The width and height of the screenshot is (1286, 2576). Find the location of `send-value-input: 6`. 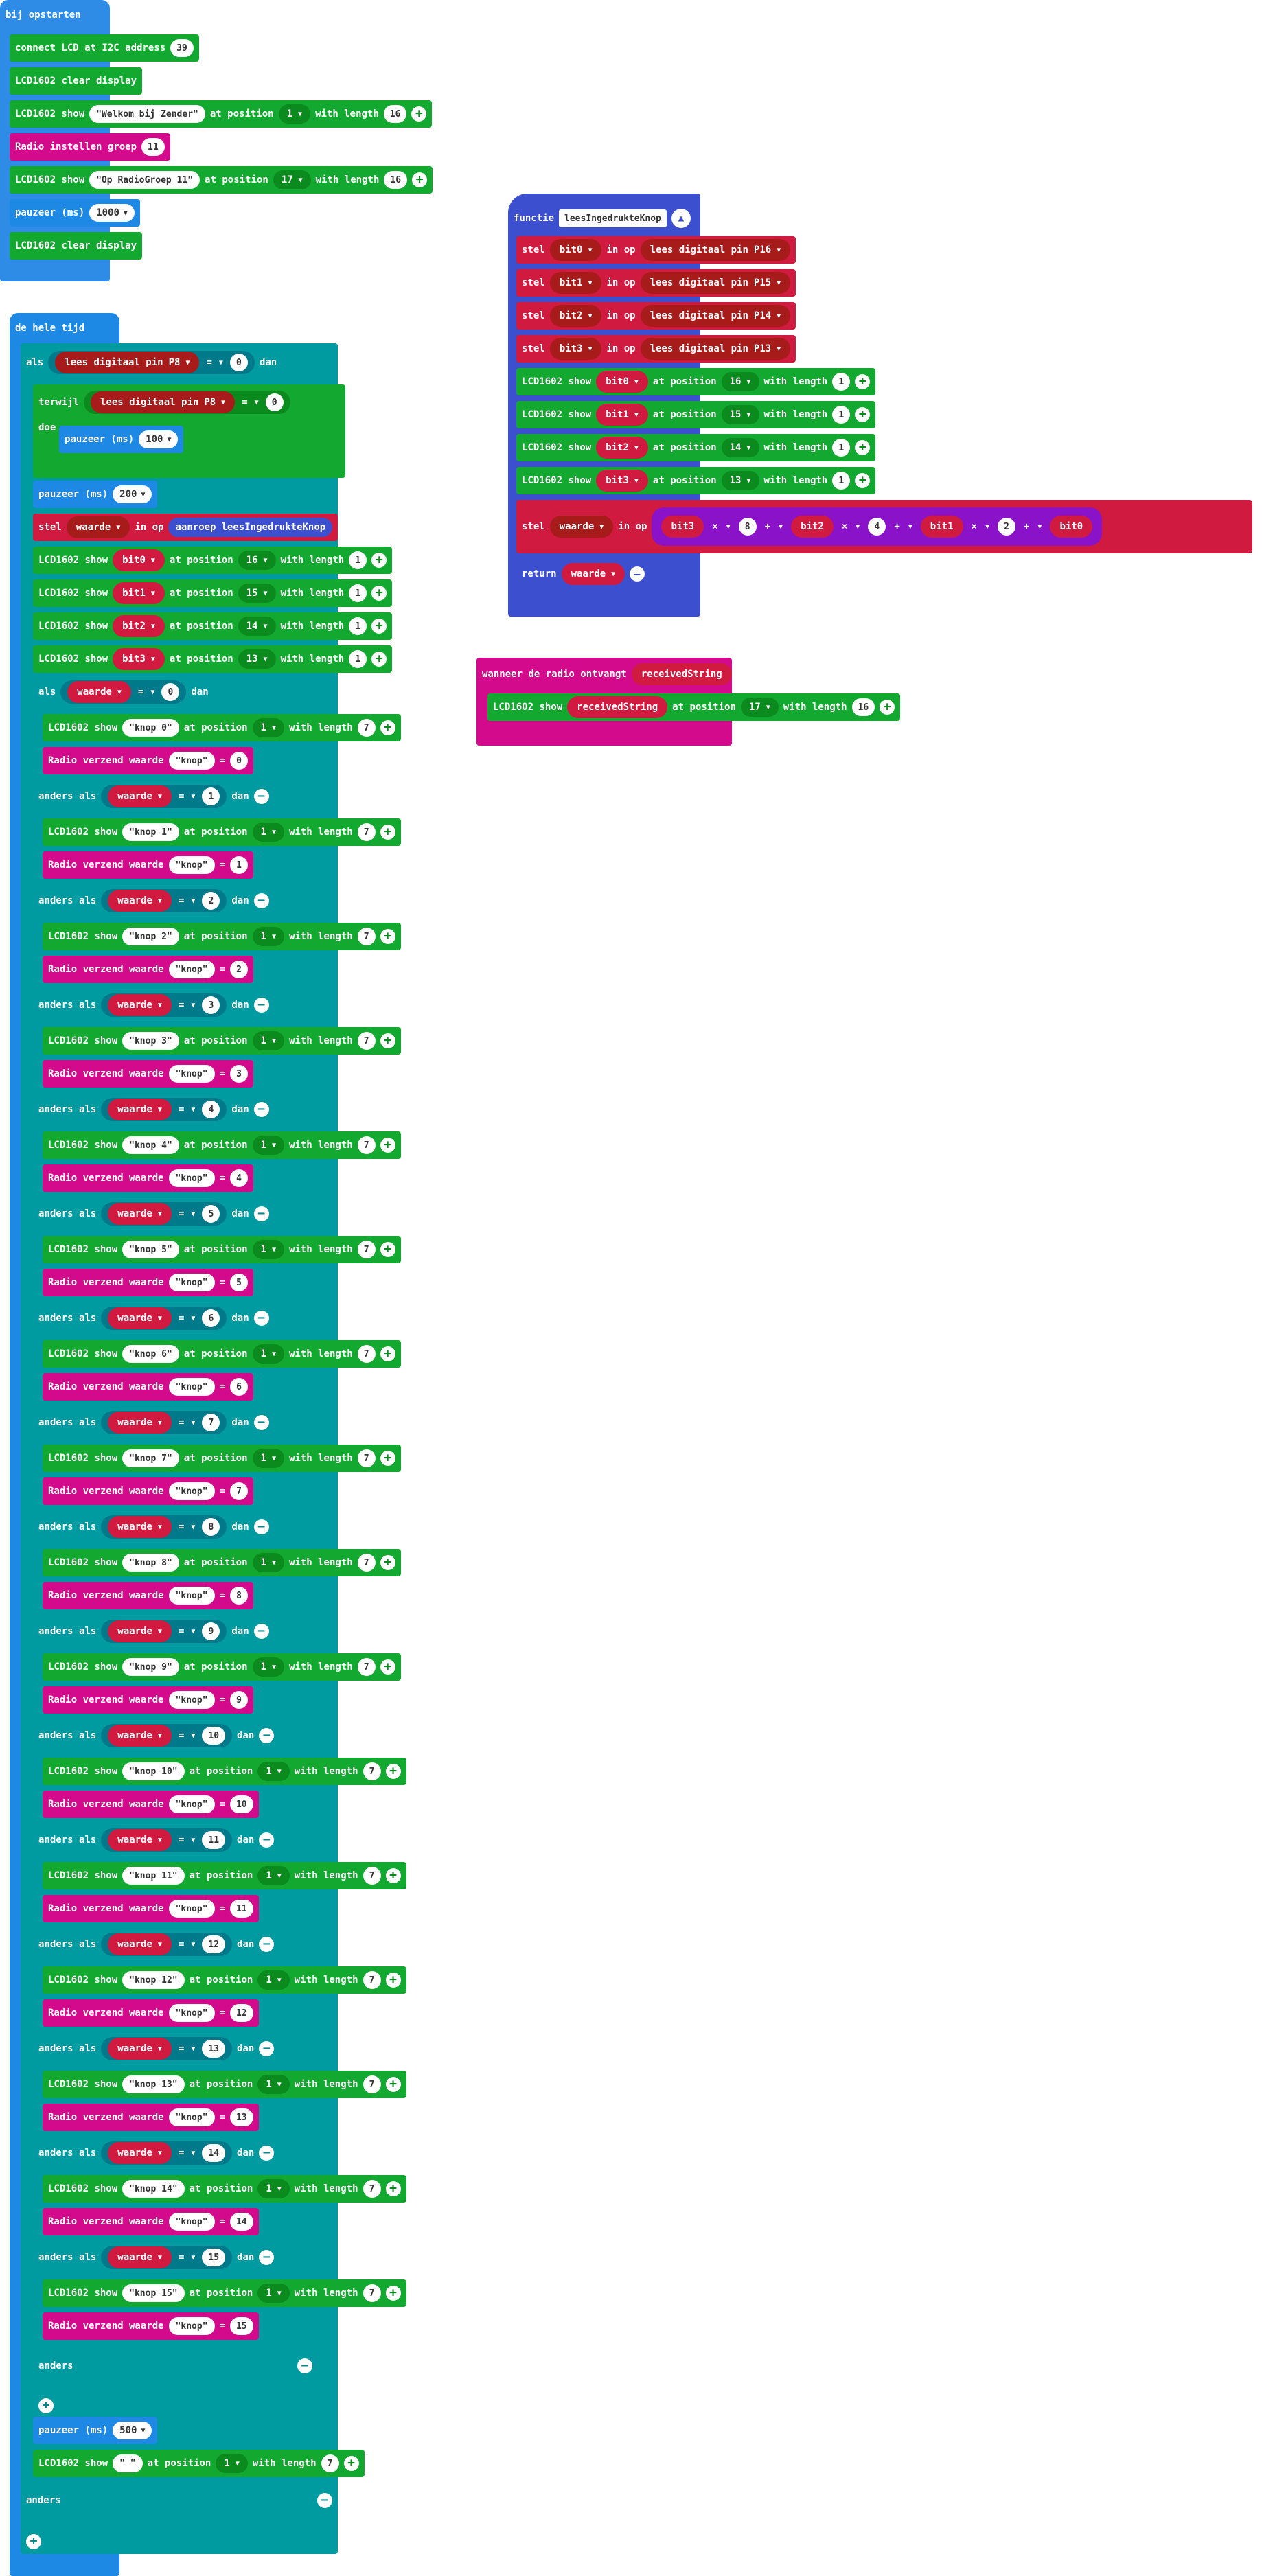

send-value-input: 6 is located at coordinates (238, 1387).